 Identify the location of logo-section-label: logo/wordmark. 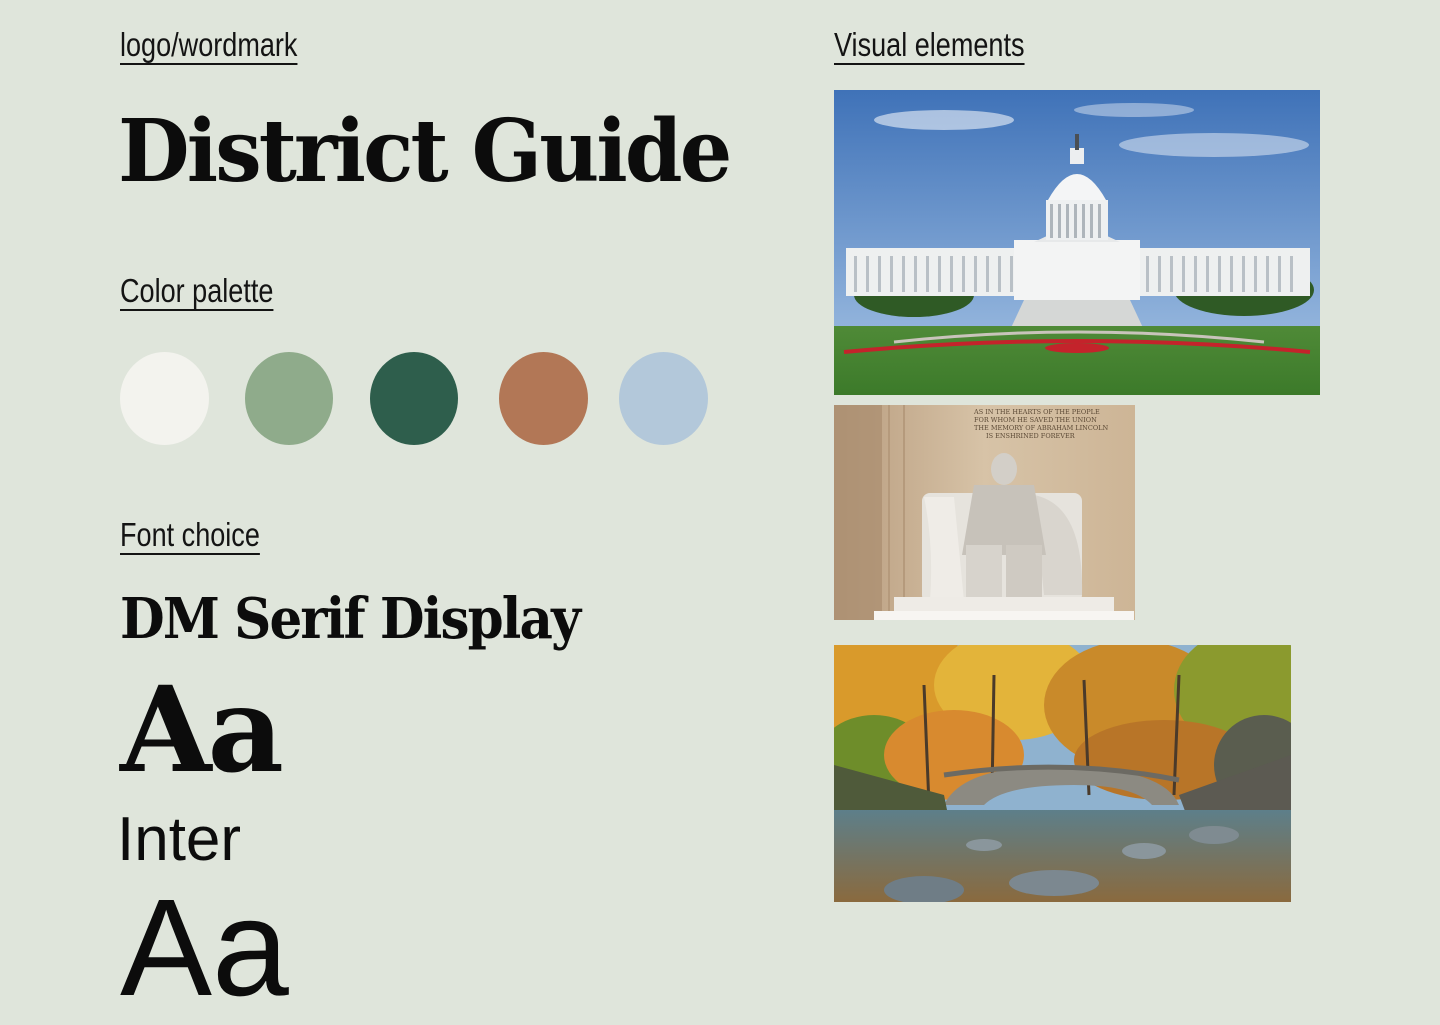
(209, 44).